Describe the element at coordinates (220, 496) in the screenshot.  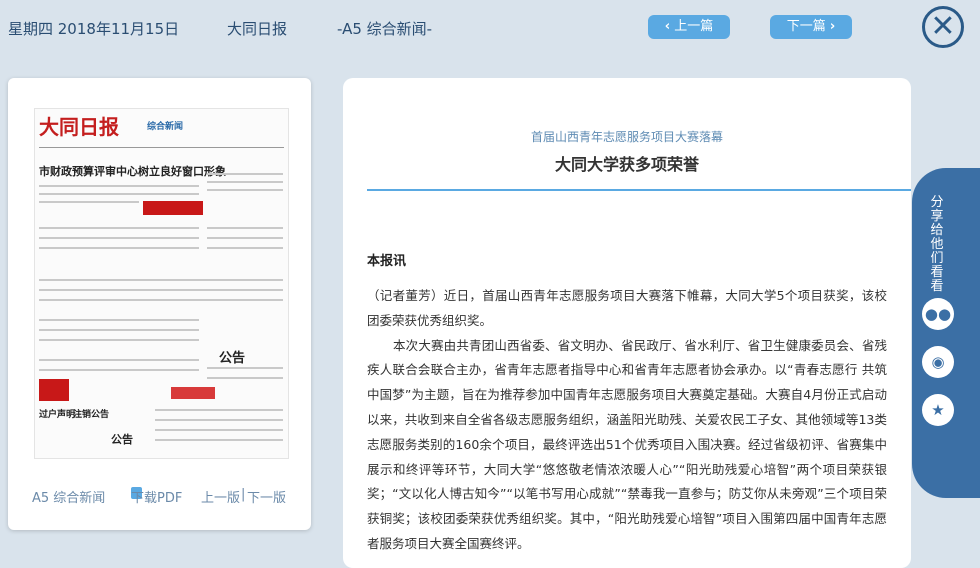
I see `prev-page-link: 上一版` at that location.